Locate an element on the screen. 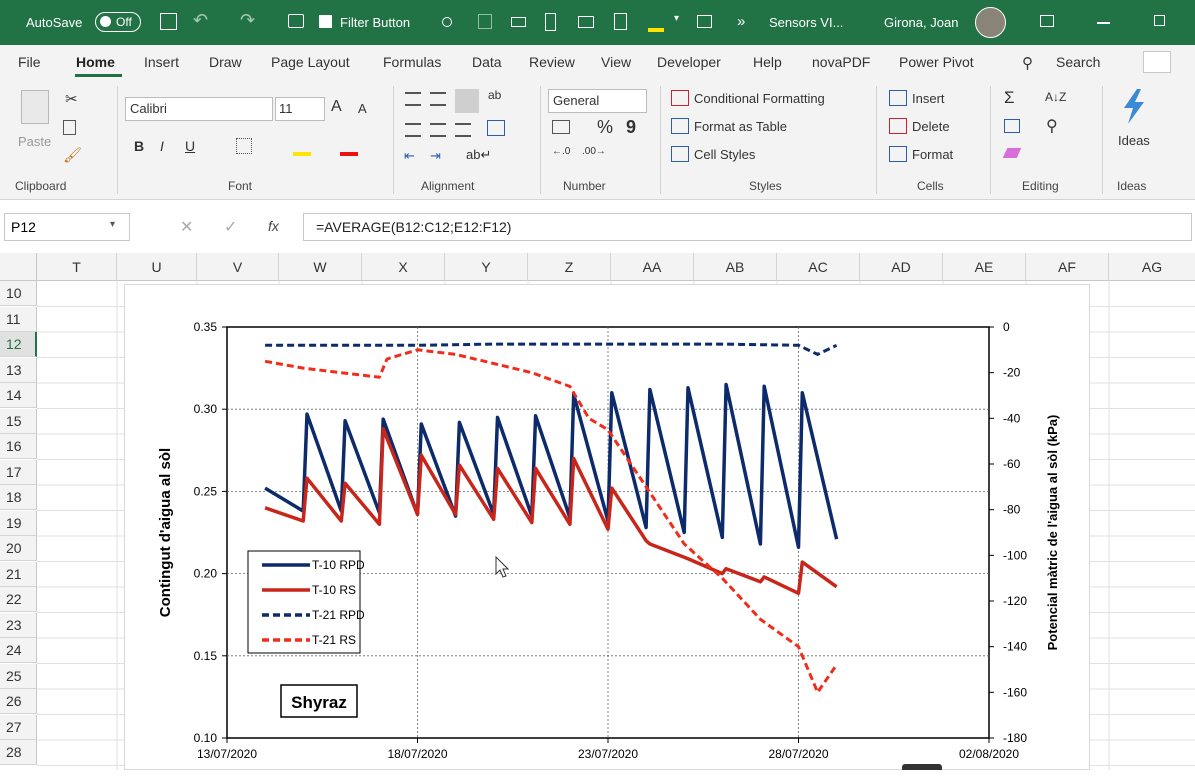 This screenshot has width=1195, height=776. column-header: V is located at coordinates (238, 267).